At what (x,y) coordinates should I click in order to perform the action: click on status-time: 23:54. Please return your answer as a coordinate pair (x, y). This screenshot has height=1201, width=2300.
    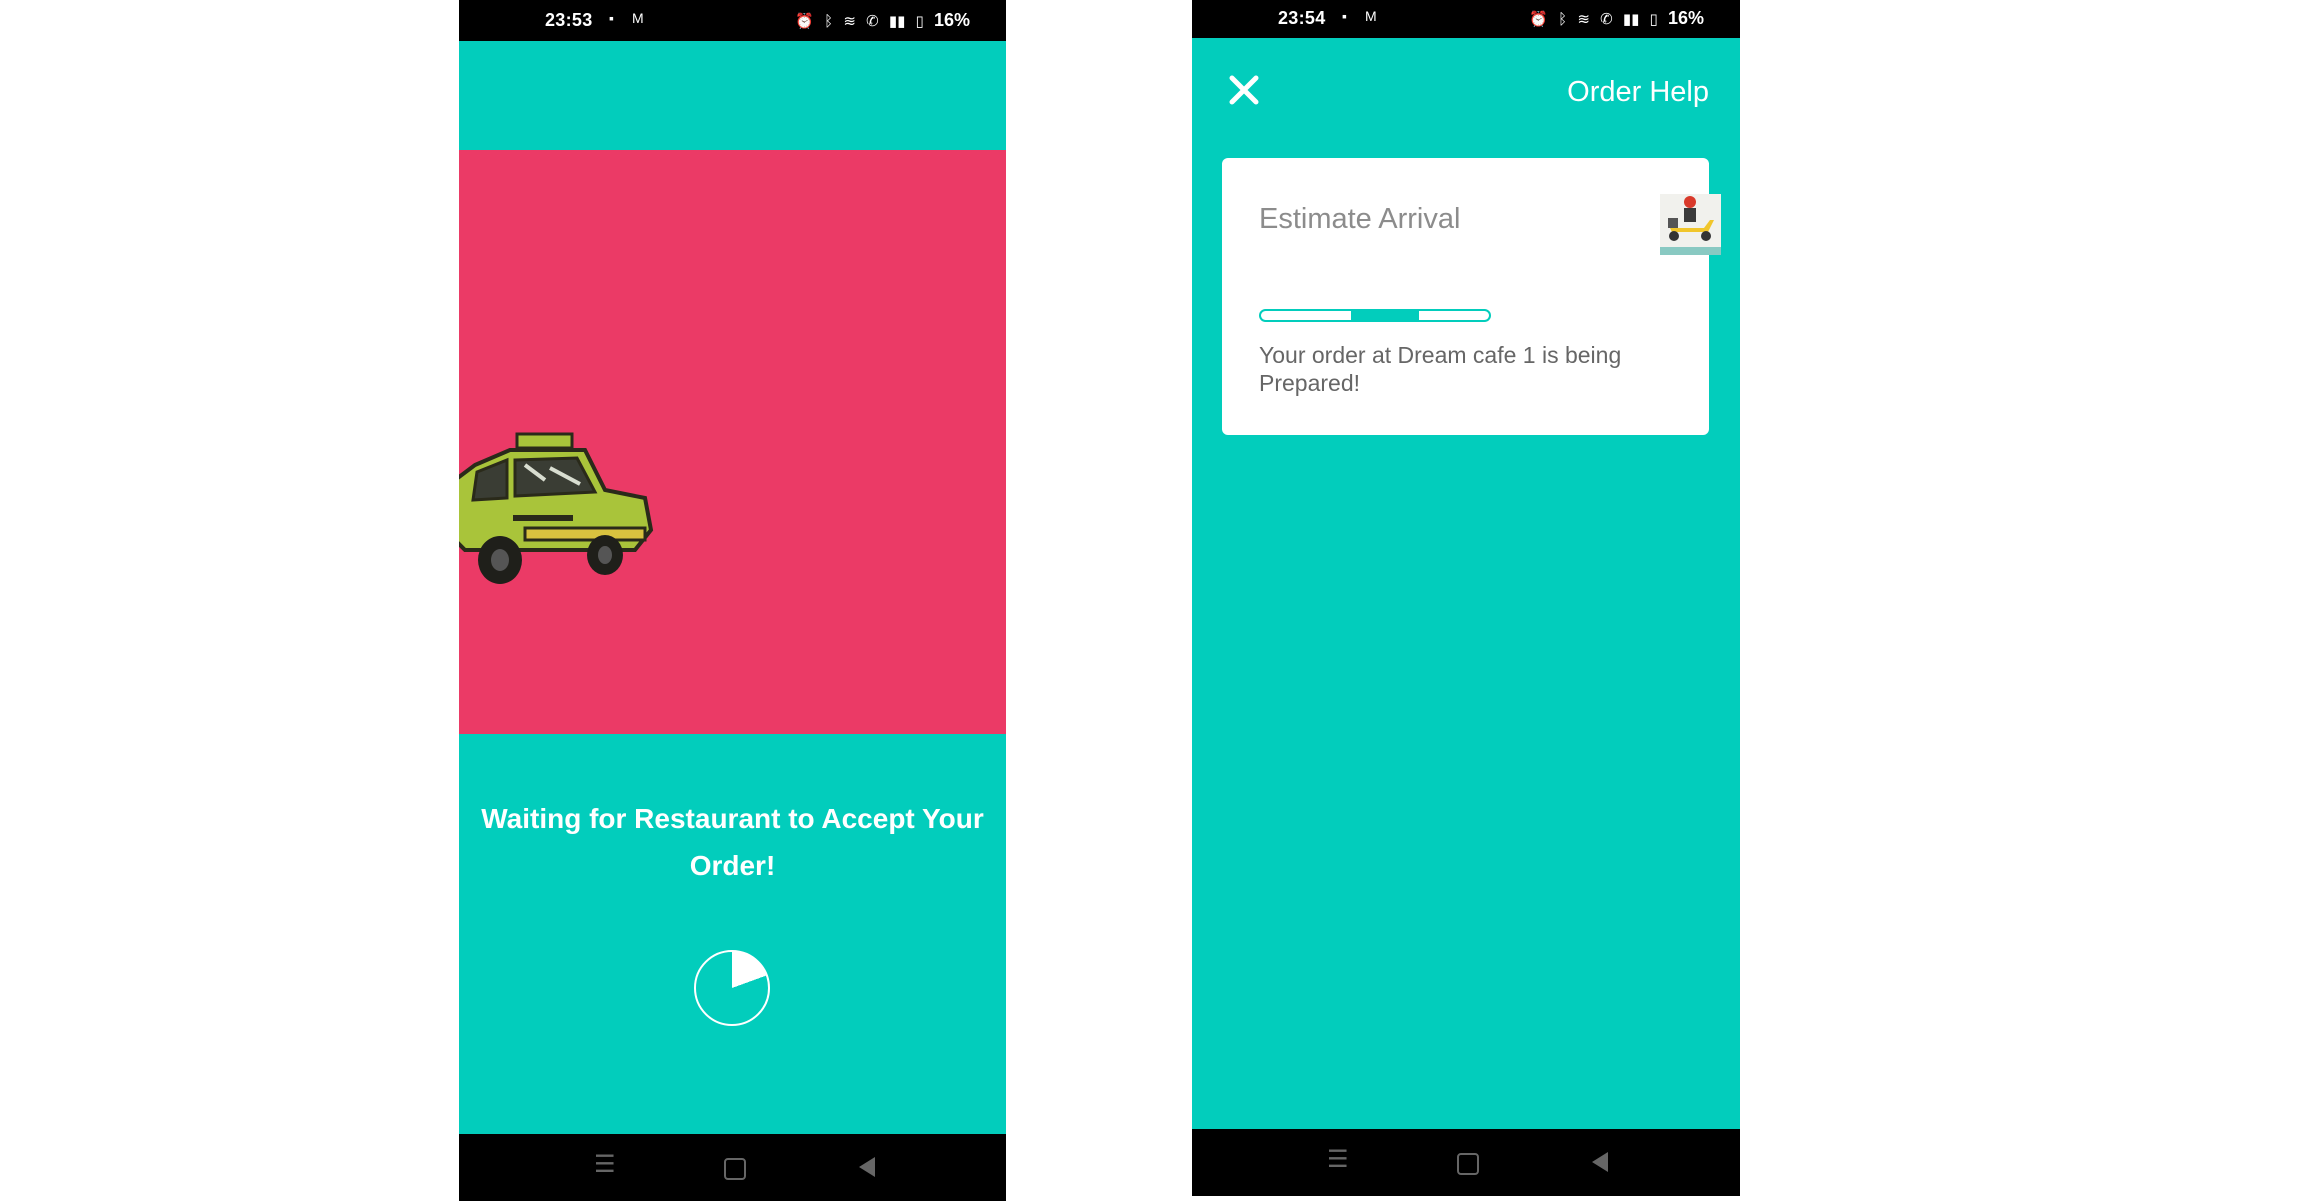
    Looking at the image, I should click on (1302, 18).